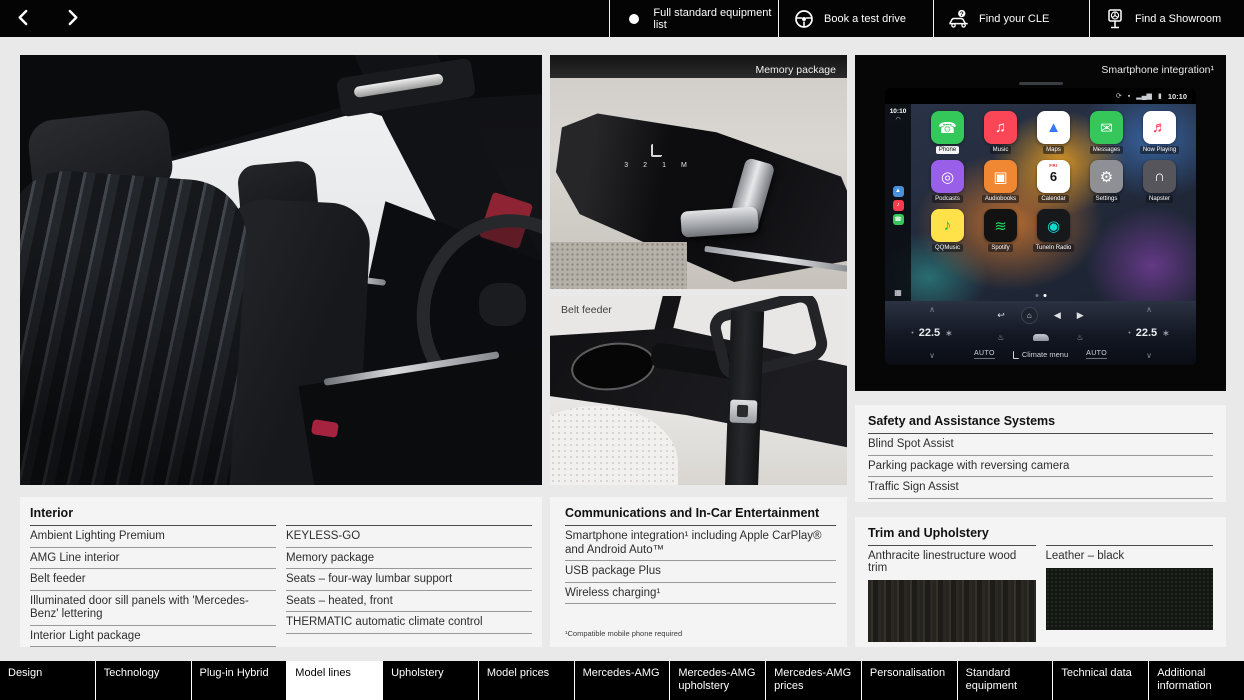  What do you see at coordinates (430, 680) in the screenshot?
I see `tab-upholstery: Upholstery` at bounding box center [430, 680].